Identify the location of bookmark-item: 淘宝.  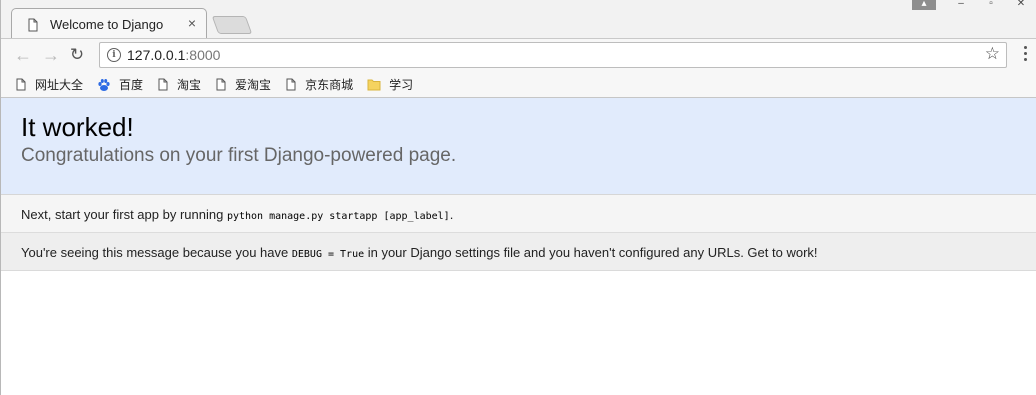
(179, 84).